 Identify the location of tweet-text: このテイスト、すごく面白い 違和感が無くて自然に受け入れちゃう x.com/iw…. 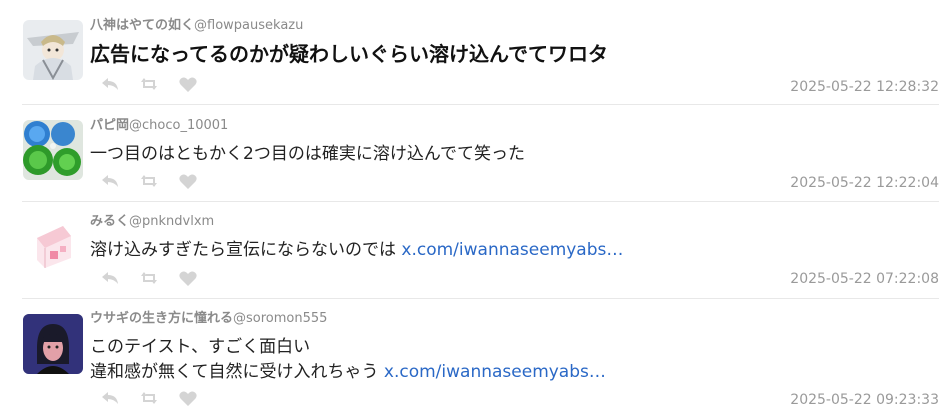
(348, 360).